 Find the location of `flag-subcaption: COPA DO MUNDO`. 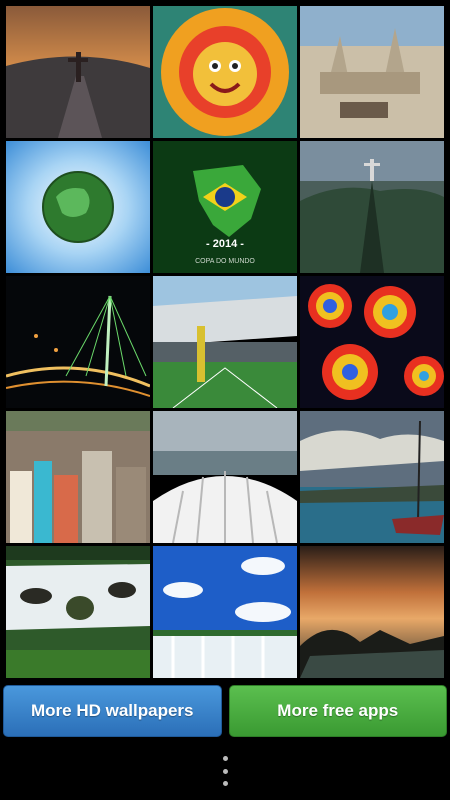

flag-subcaption: COPA DO MUNDO is located at coordinates (225, 261).